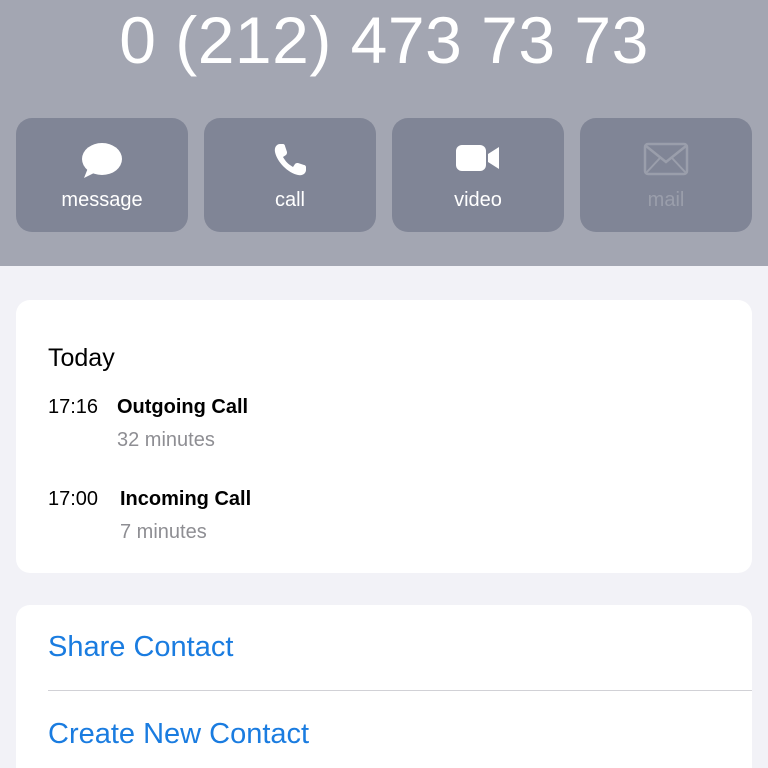  I want to click on video-camera-icon, so click(477, 158).